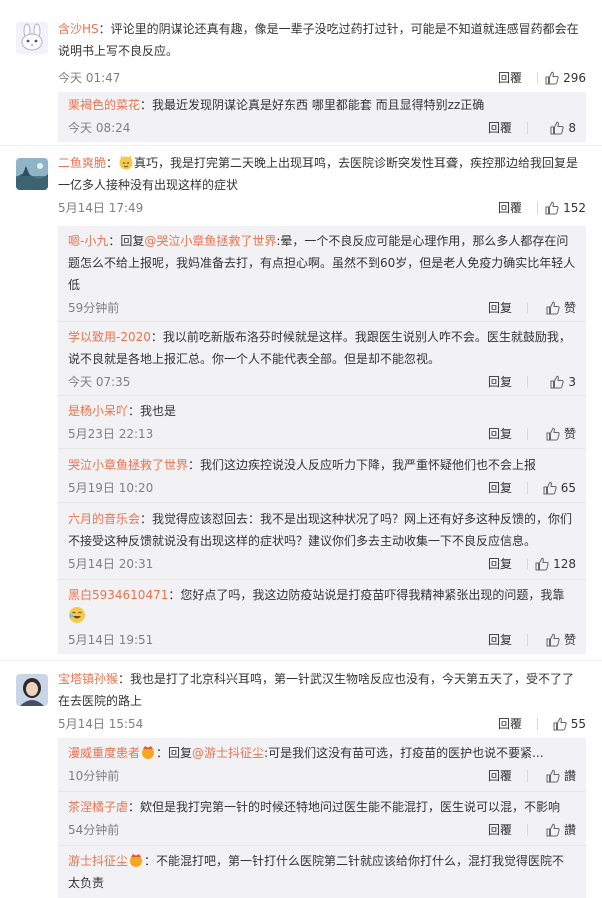 The width and height of the screenshot is (602, 898). Describe the element at coordinates (362, 465) in the screenshot. I see `reply-content: ：我们这边疾控说没人反应听力下降，我严重怀疑他们也不会上报` at that location.